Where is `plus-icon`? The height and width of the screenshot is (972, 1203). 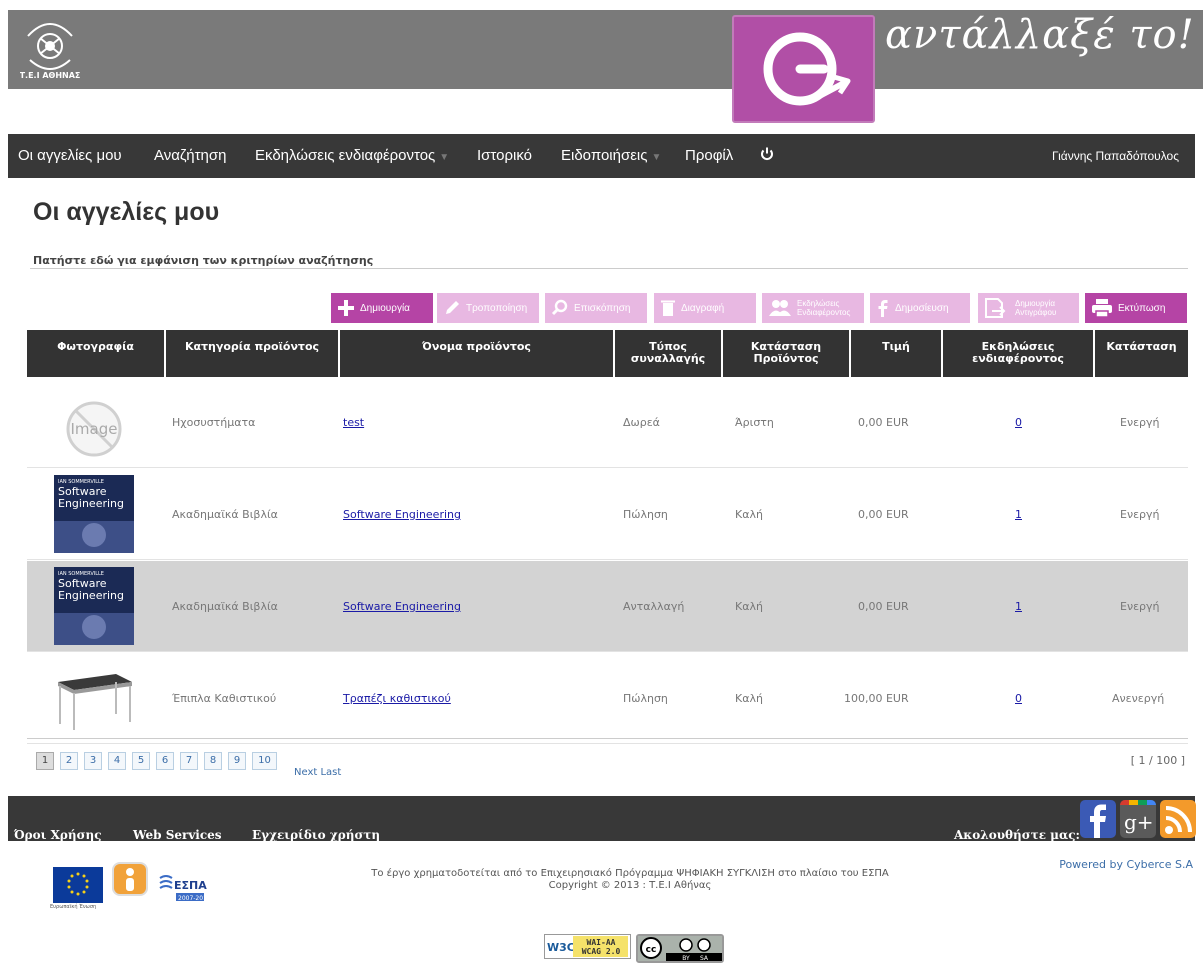
plus-icon is located at coordinates (346, 308).